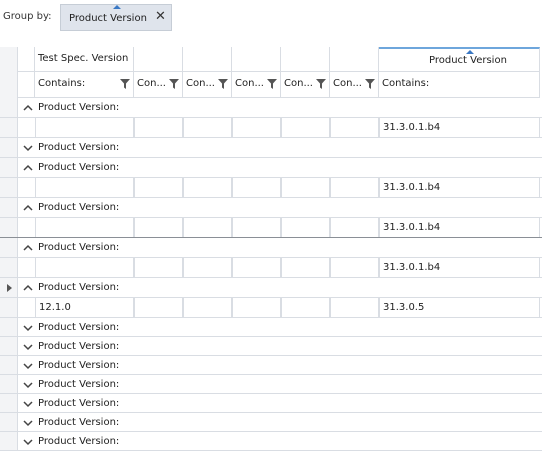  I want to click on filter-cell-1: Contains:, so click(84, 85).